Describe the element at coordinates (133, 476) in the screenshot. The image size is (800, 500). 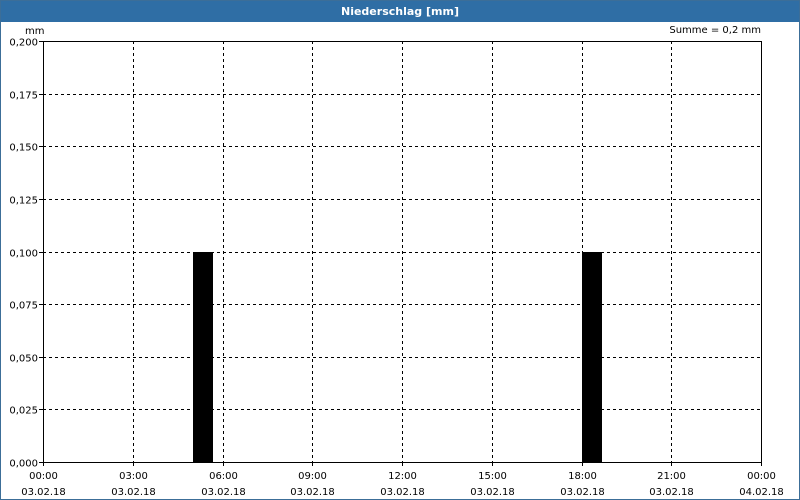
I see `x-tick-time-label: 03:00` at that location.